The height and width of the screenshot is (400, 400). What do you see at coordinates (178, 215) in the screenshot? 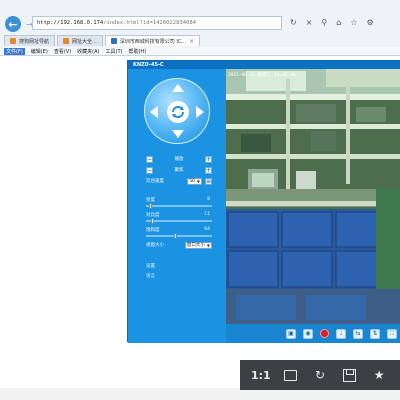
I see `contrast-label-row: 对比度 11` at bounding box center [178, 215].